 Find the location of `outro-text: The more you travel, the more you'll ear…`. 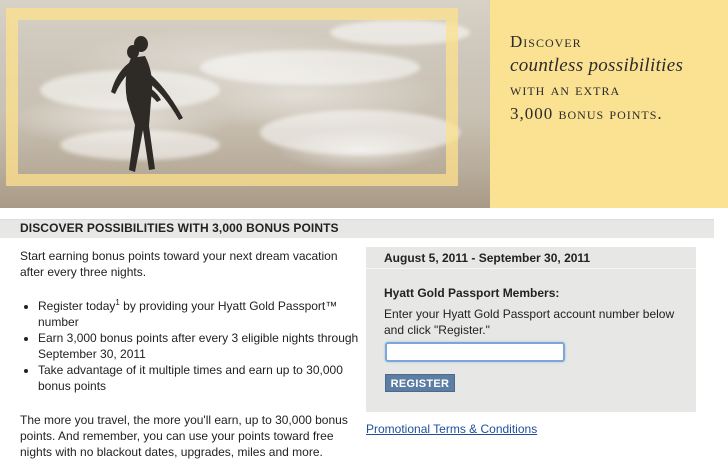

outro-text: The more you travel, the more you'll ear… is located at coordinates (184, 436).